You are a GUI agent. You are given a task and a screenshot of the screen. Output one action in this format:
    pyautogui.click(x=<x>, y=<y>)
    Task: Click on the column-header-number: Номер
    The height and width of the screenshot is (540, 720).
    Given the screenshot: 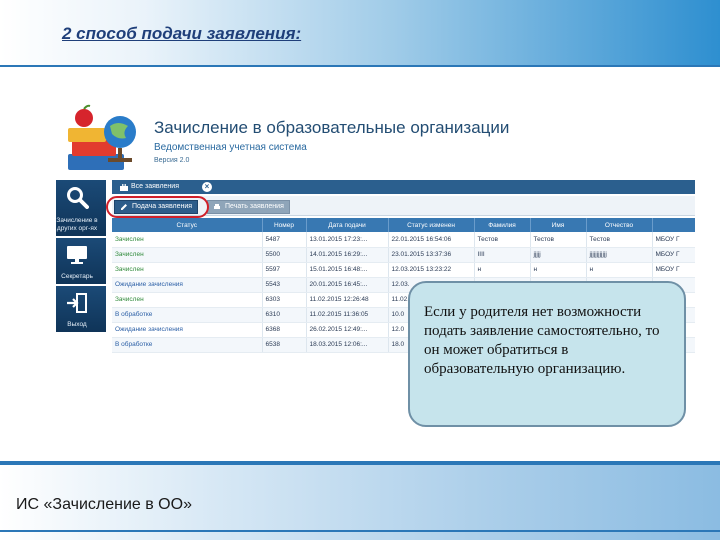 What is the action you would take?
    pyautogui.click(x=284, y=225)
    